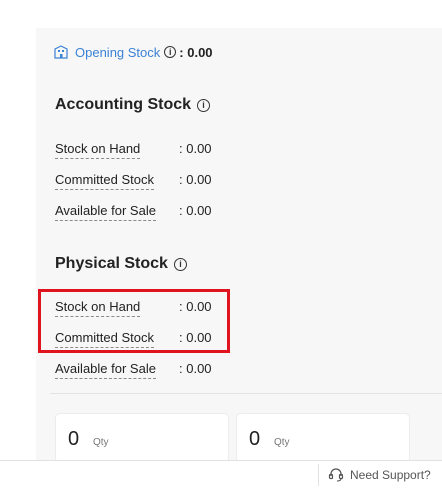  Describe the element at coordinates (61, 52) in the screenshot. I see `building-icon` at that location.